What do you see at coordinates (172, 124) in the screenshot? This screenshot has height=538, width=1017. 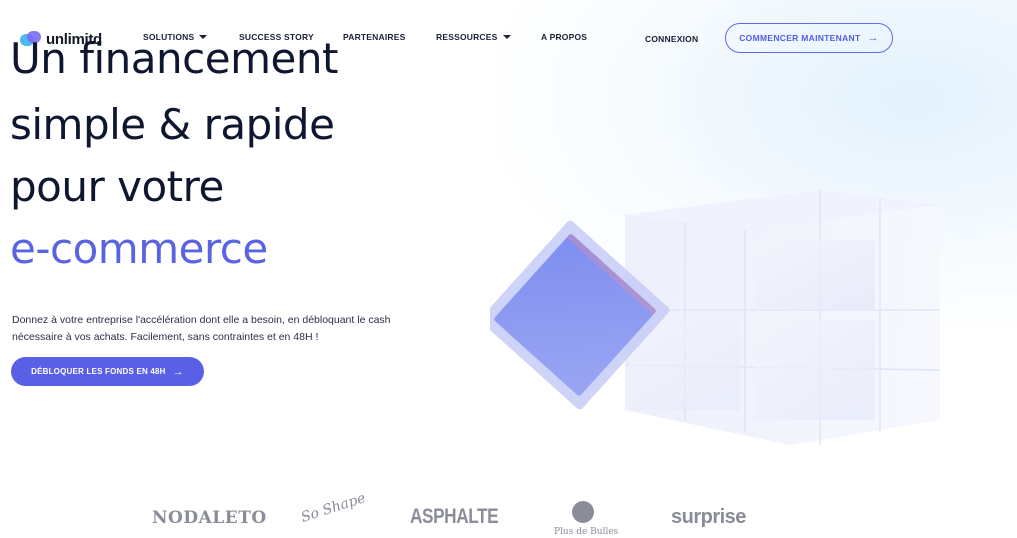 I see `headline-line-2: simple & rapide` at bounding box center [172, 124].